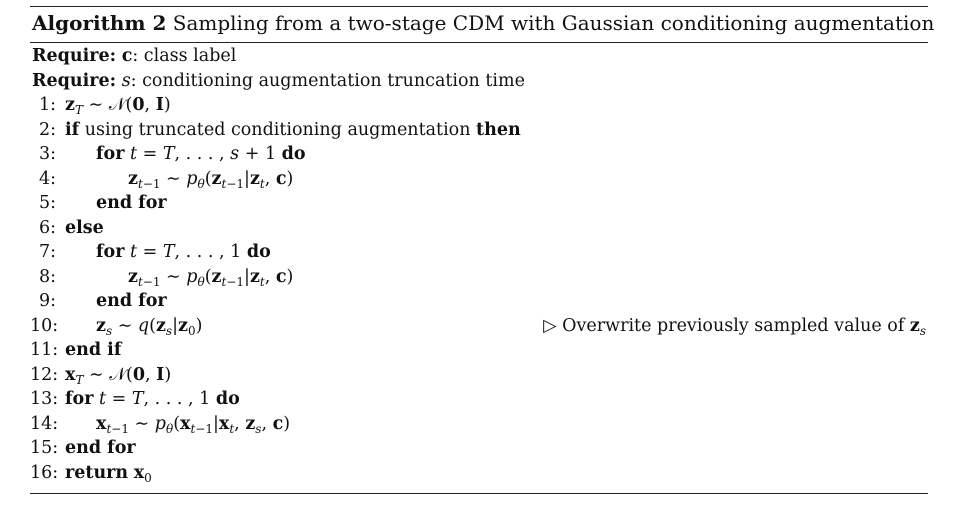  What do you see at coordinates (479, 6) in the screenshot?
I see `top-rule` at bounding box center [479, 6].